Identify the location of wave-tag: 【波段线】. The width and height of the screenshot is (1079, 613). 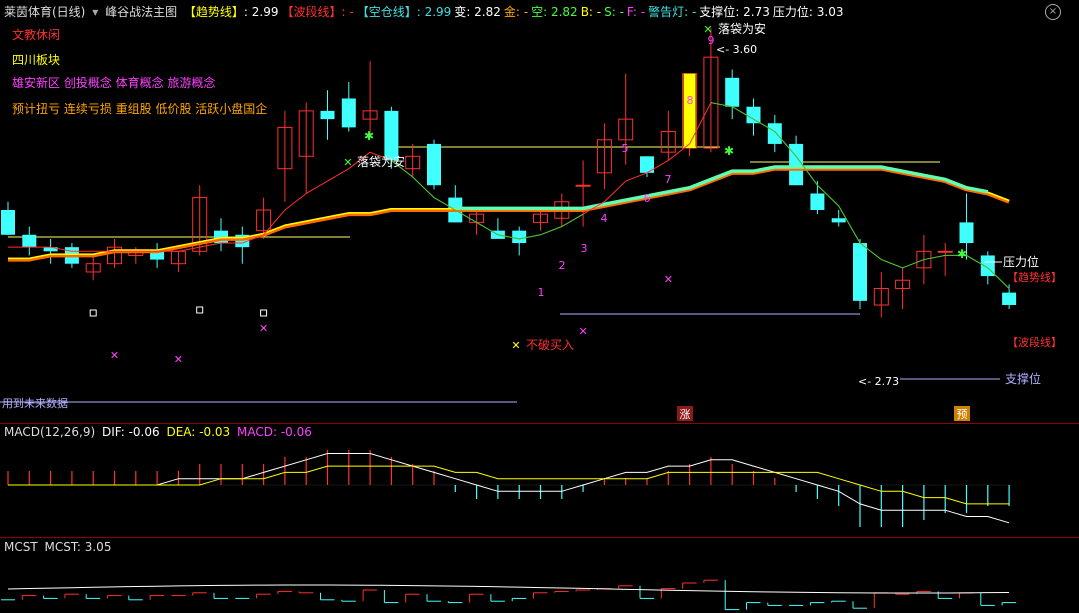
(1034, 342).